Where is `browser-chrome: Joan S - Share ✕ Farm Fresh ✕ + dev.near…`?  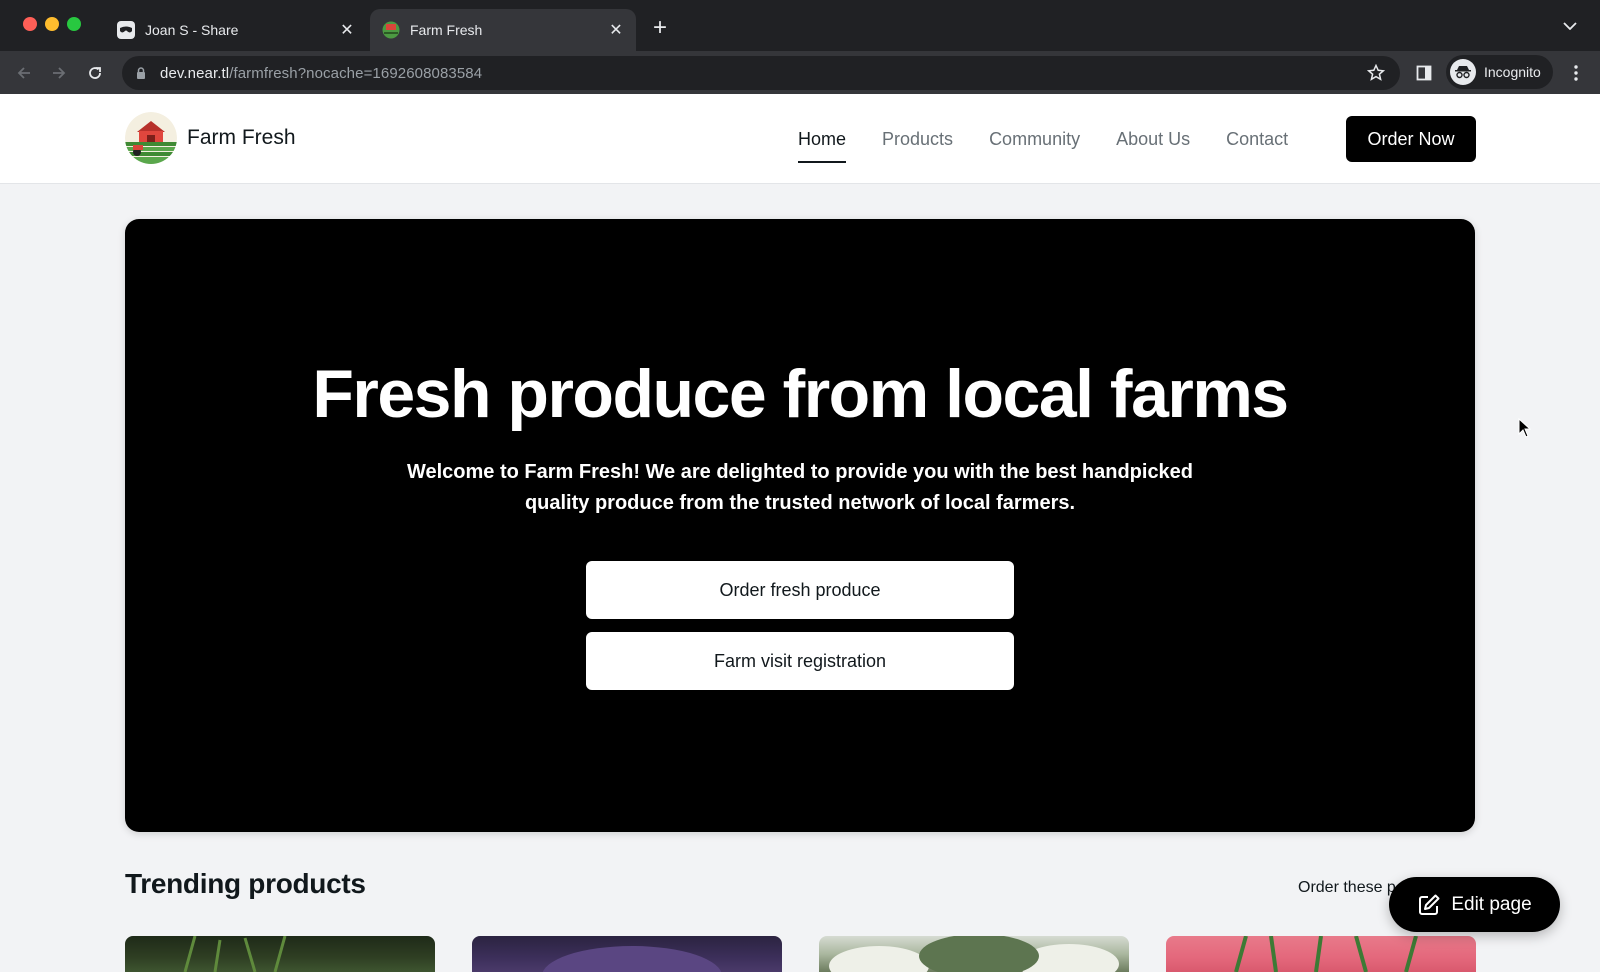 browser-chrome: Joan S - Share ✕ Farm Fresh ✕ + dev.near… is located at coordinates (800, 47).